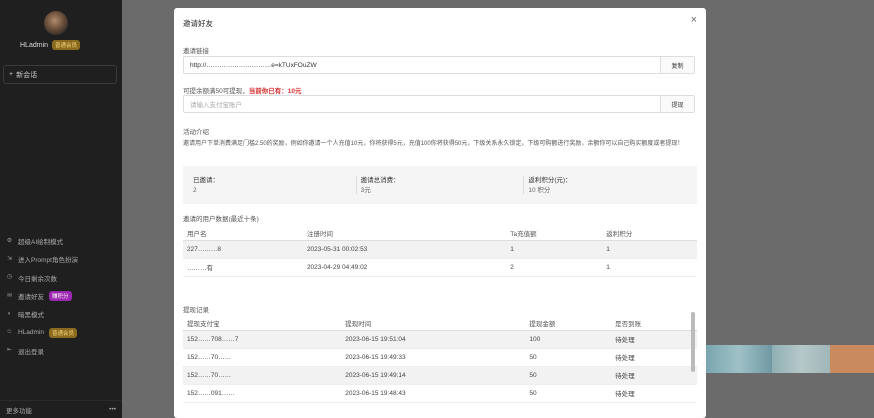 Image resolution: width=874 pixels, height=418 pixels. I want to click on cell-withdraw-time: 2023-06-15 19:49:14, so click(433, 375).